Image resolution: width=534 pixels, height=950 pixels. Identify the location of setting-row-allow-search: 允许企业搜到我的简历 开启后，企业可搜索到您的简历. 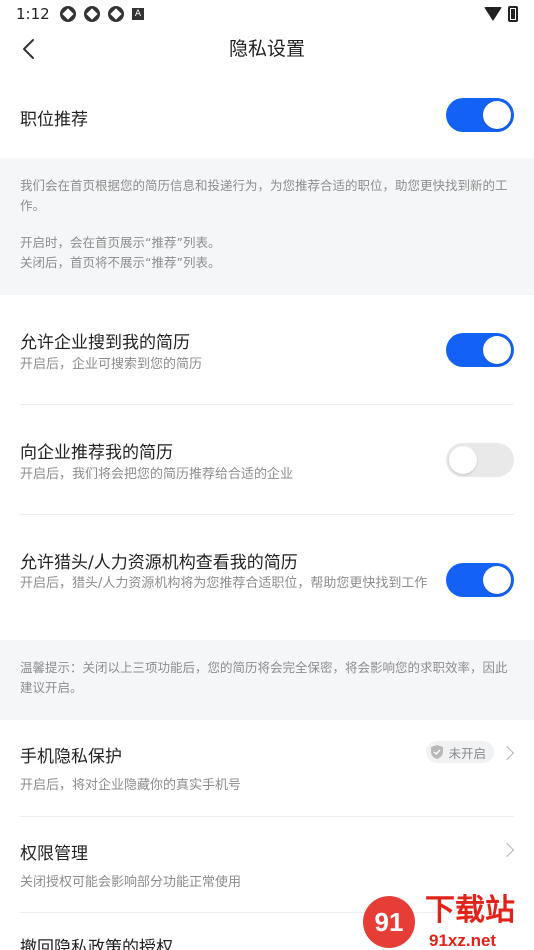
(267, 350).